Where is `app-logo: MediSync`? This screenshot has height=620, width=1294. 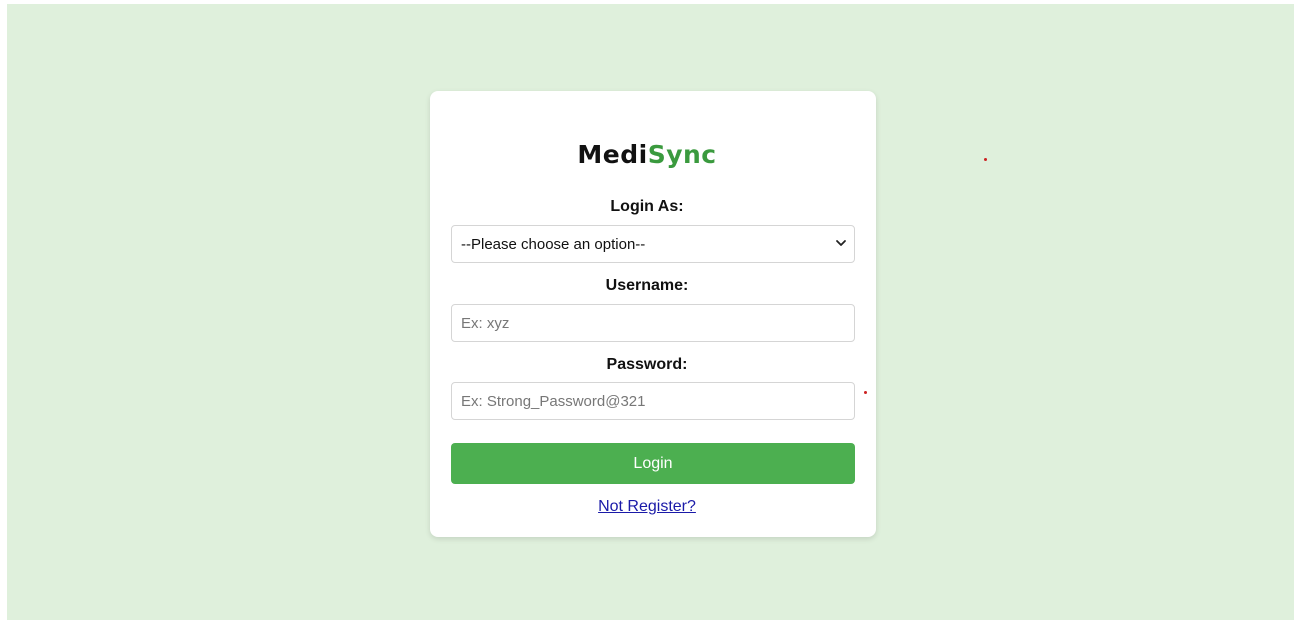 app-logo: MediSync is located at coordinates (647, 154).